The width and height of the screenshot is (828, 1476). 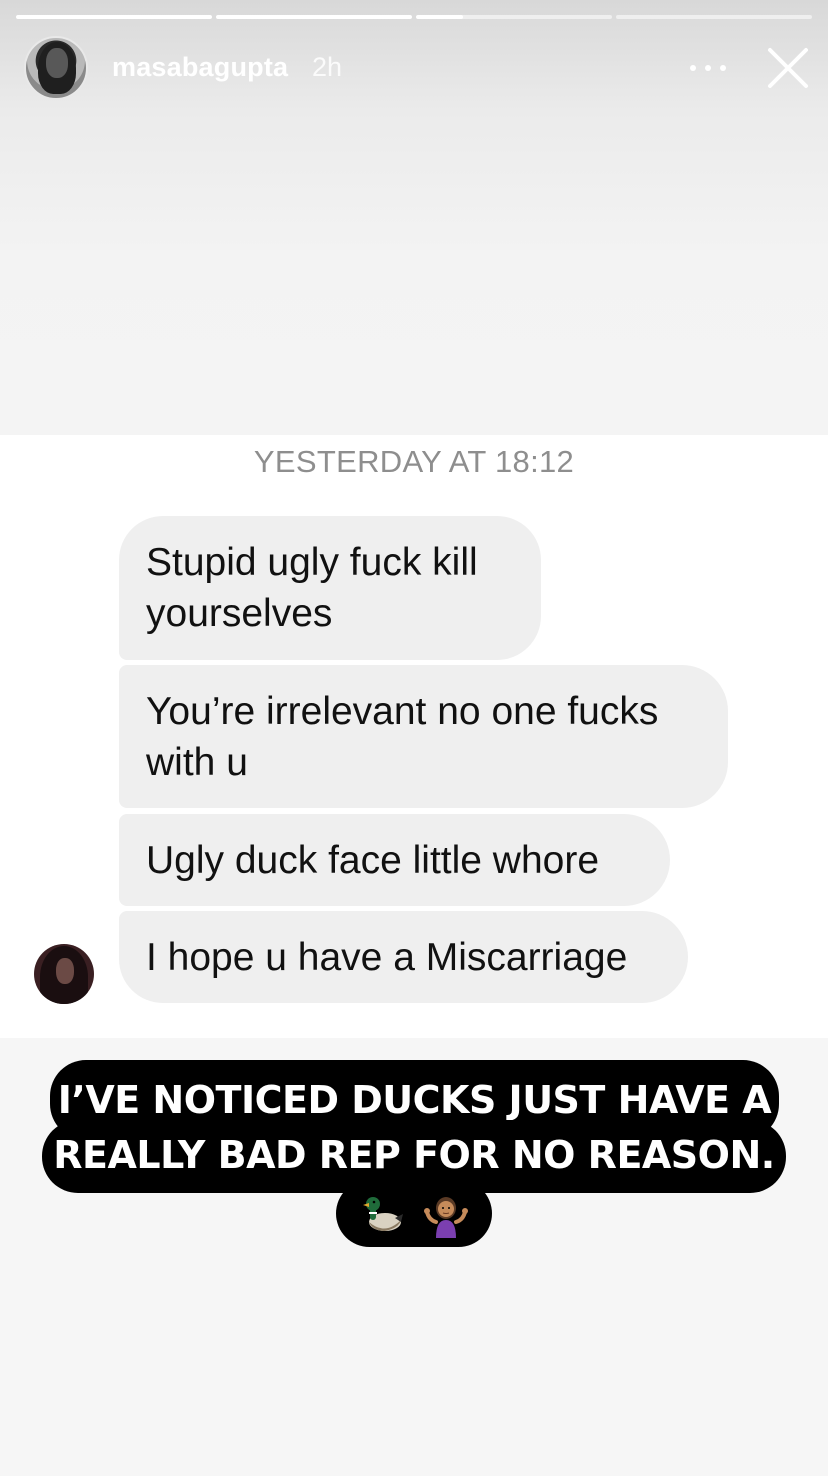 What do you see at coordinates (446, 1217) in the screenshot?
I see `person-shrugging-icon` at bounding box center [446, 1217].